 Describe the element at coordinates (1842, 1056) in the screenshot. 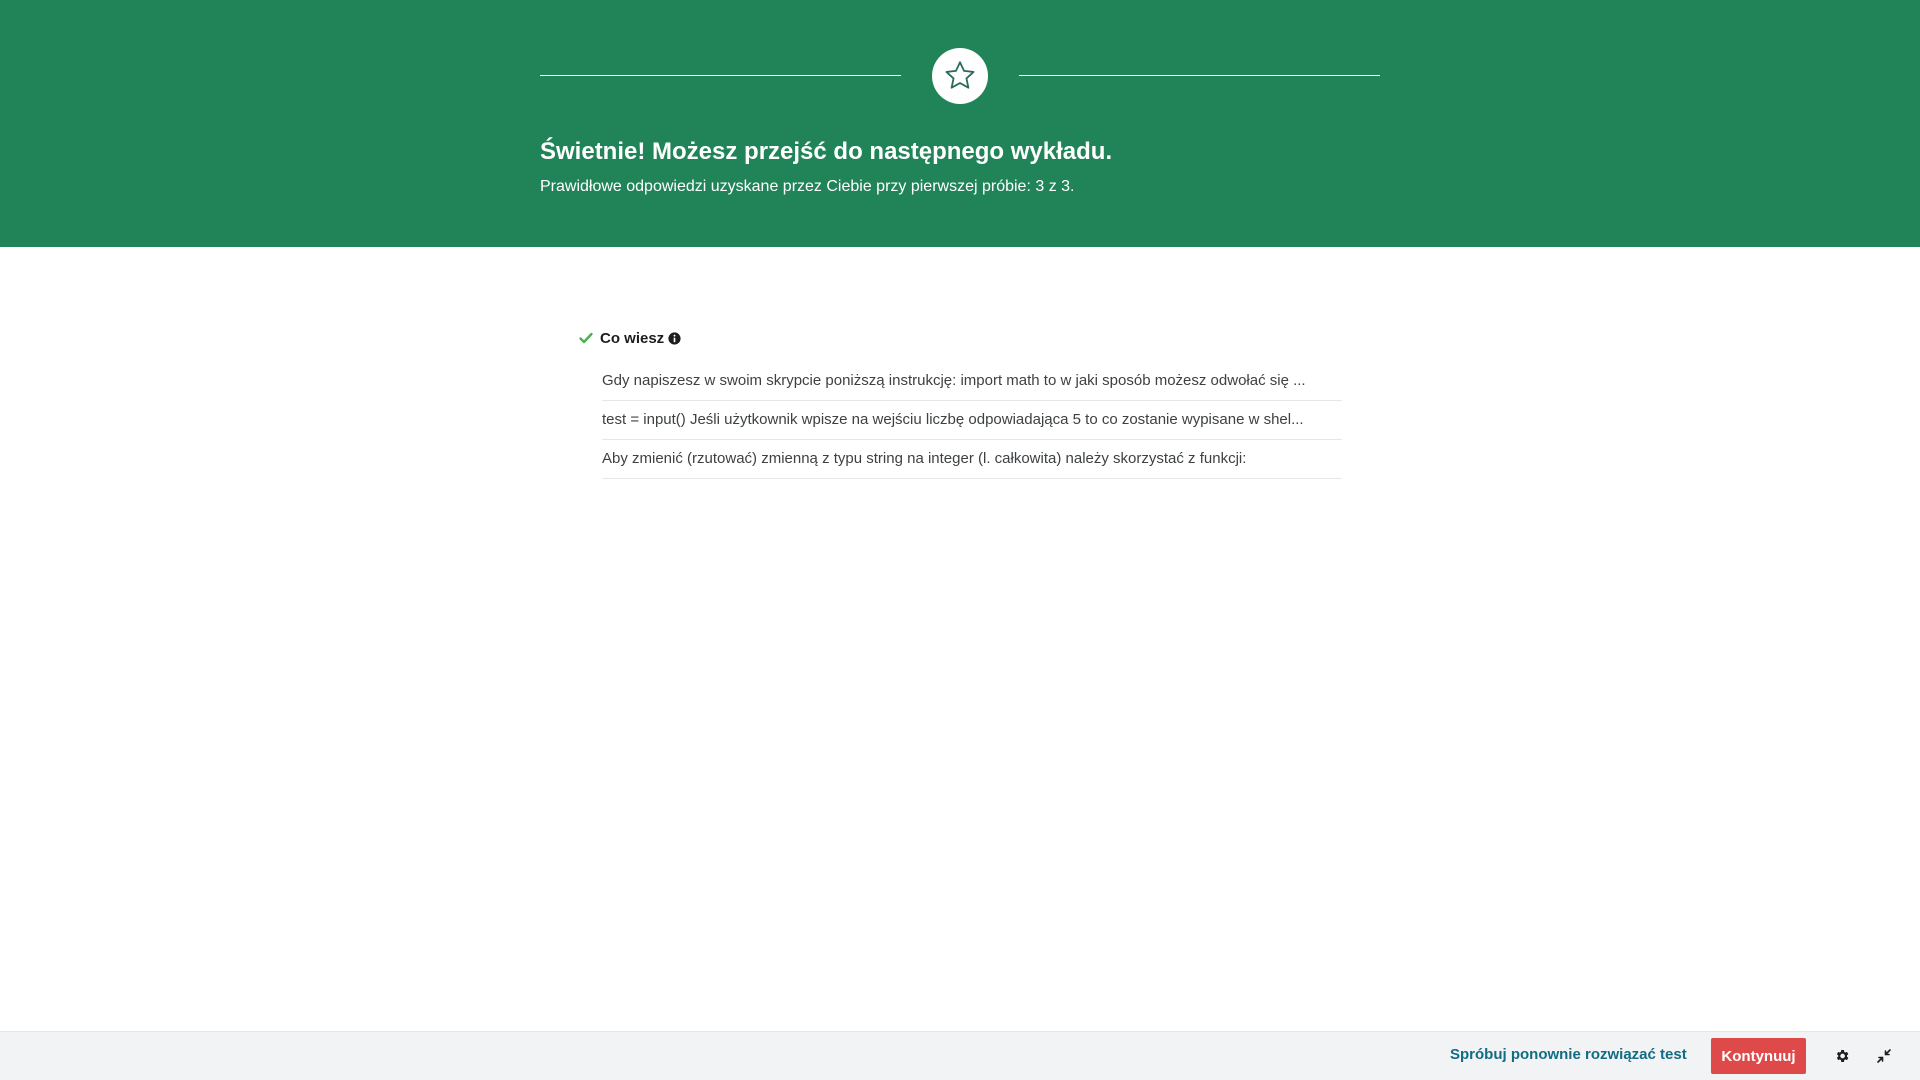

I see `gear-icon` at that location.